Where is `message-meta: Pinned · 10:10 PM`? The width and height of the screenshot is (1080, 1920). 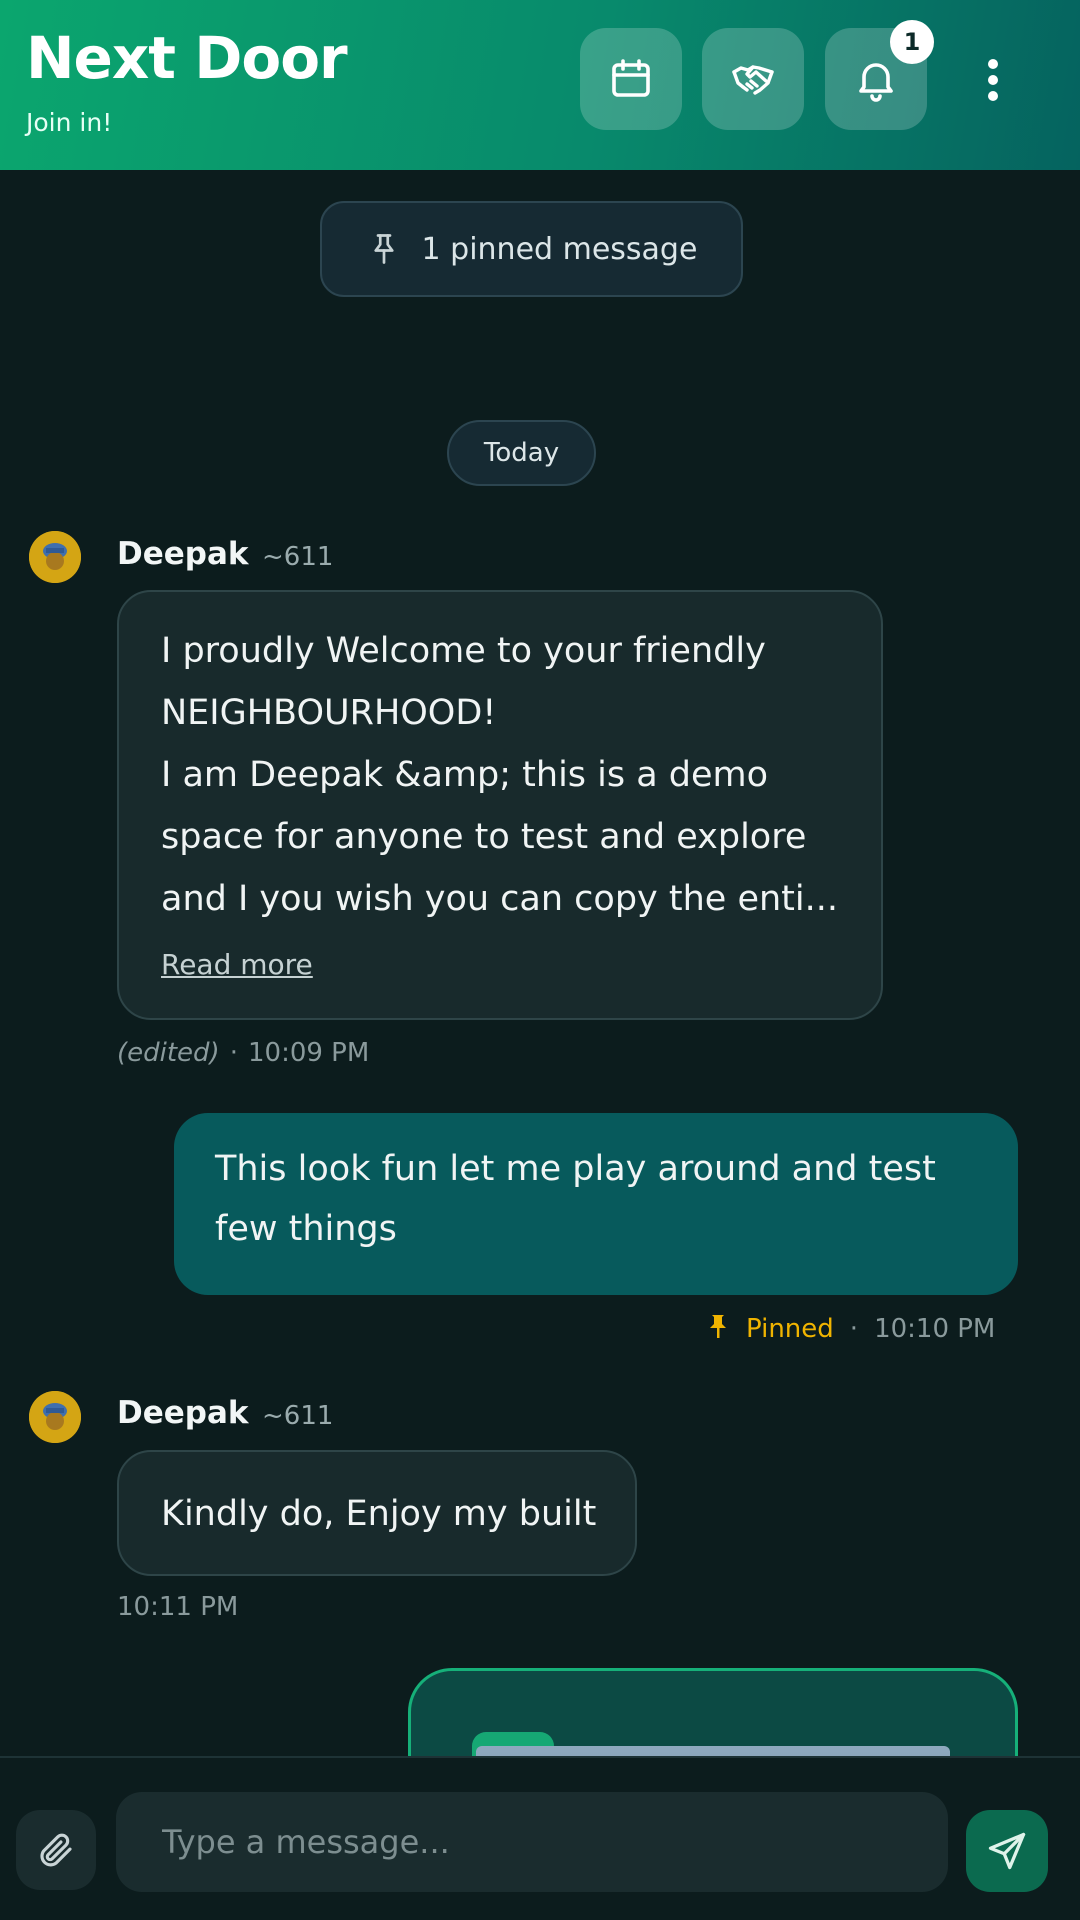 message-meta: Pinned · 10:10 PM is located at coordinates (850, 1328).